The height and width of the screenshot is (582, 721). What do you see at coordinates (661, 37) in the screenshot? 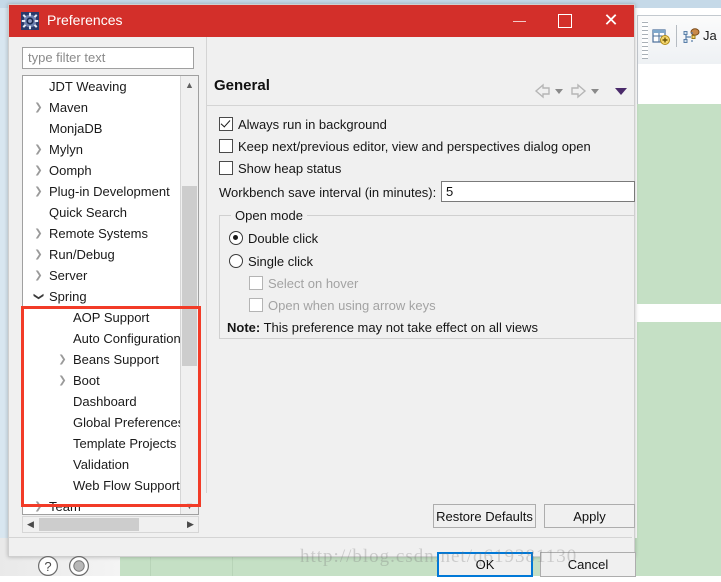
I see `new-file-icon` at bounding box center [661, 37].